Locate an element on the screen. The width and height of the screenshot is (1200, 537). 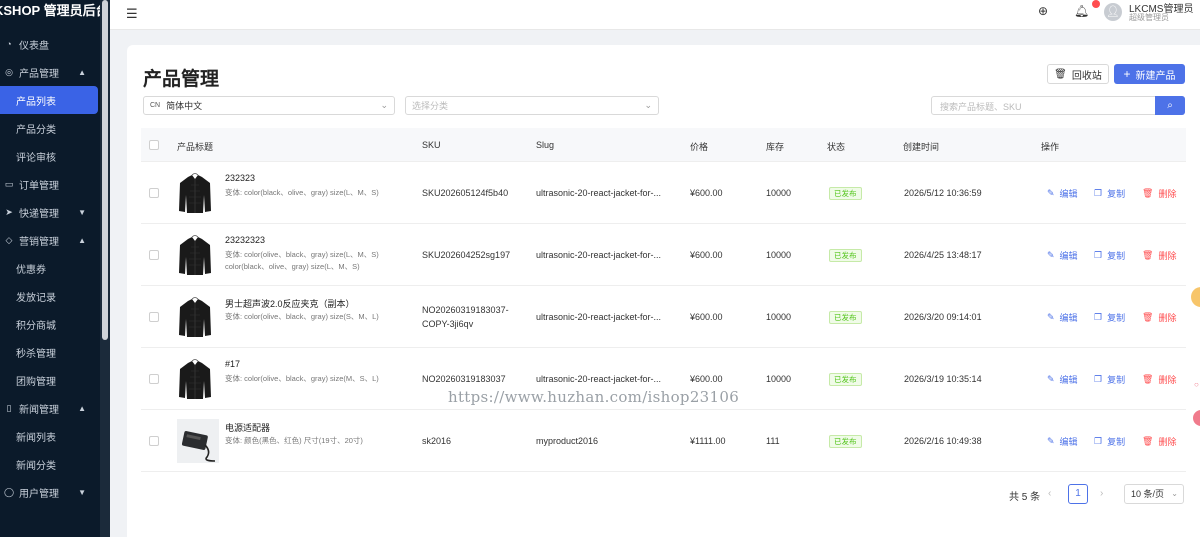
chevron-down-icon: ⌄ is located at coordinates (648, 105).